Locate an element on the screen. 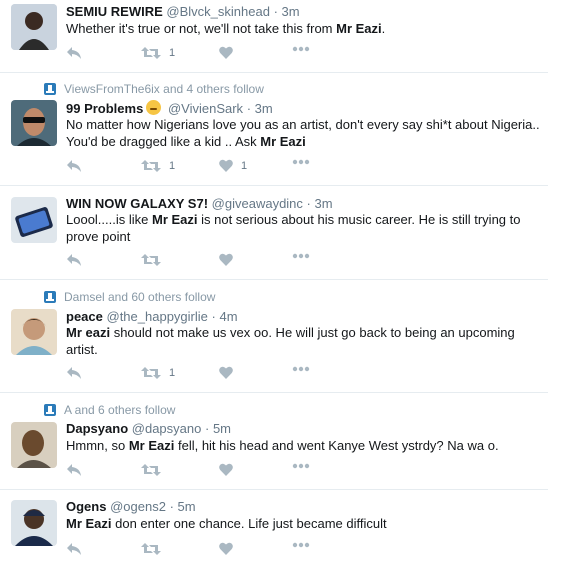 Image resolution: width=563 pixels, height=564 pixels. search-term-highlight: Mr eazi is located at coordinates (88, 332).